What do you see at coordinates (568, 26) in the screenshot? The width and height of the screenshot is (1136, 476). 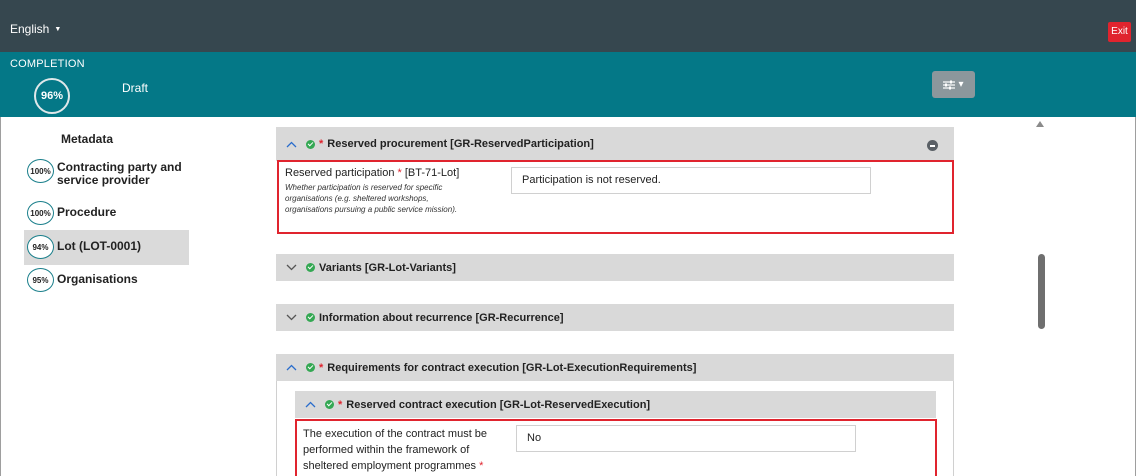 I see `top-bar: English ▼ Exit` at bounding box center [568, 26].